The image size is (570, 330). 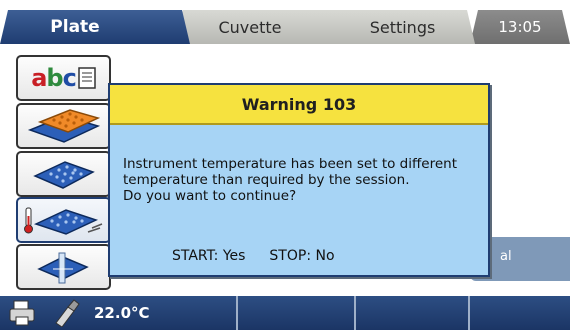 I want to click on sidebar-item-temperature-plate, so click(x=63, y=220).